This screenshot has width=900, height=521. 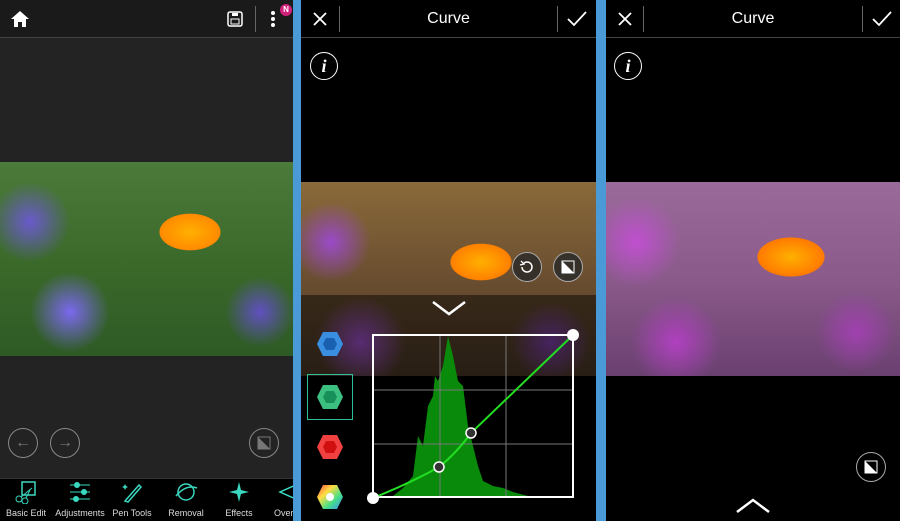 I want to click on photo-original, so click(x=146, y=259).